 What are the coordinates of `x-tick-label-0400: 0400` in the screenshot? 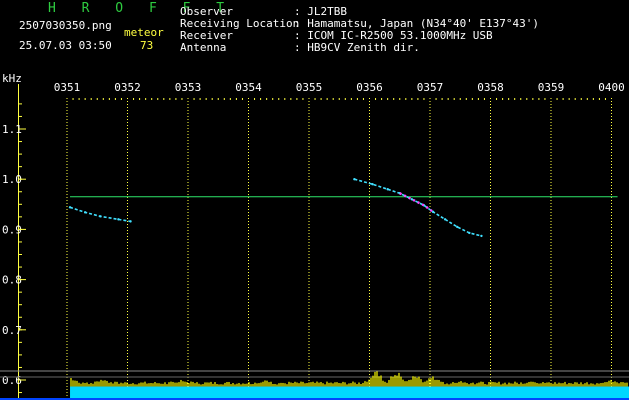 It's located at (611, 87).